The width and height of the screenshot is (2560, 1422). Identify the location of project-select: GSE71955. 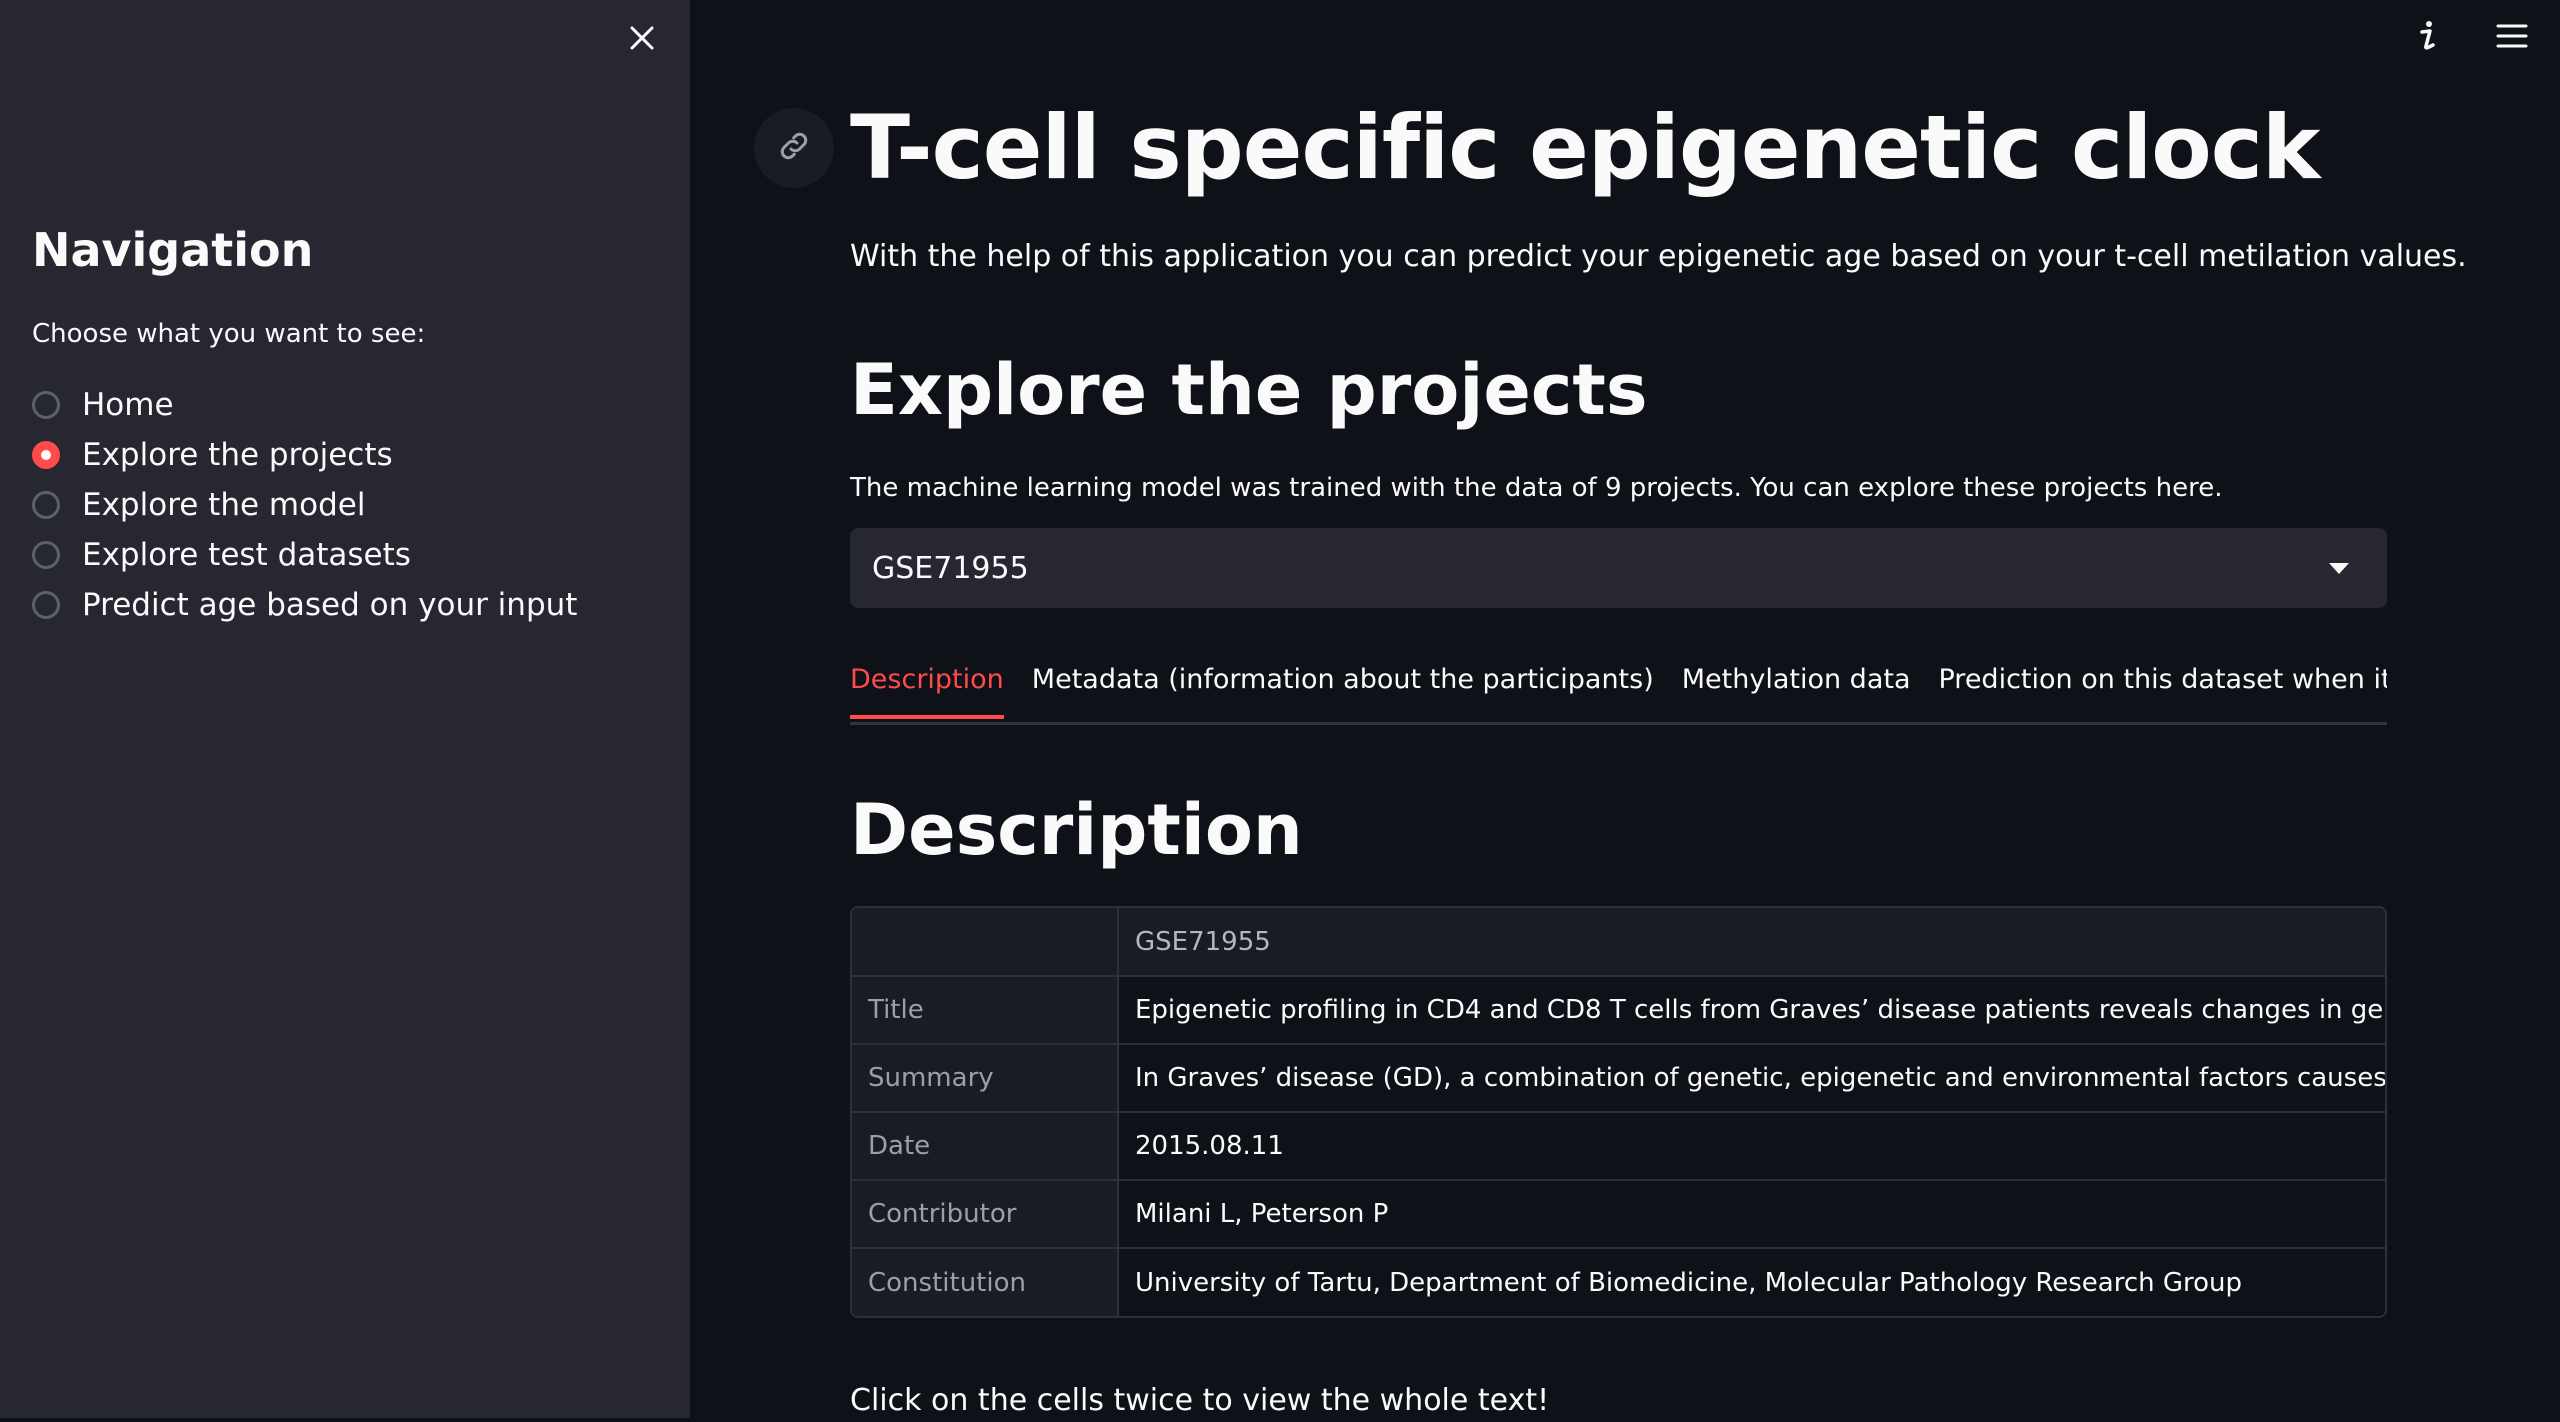
(1618, 568).